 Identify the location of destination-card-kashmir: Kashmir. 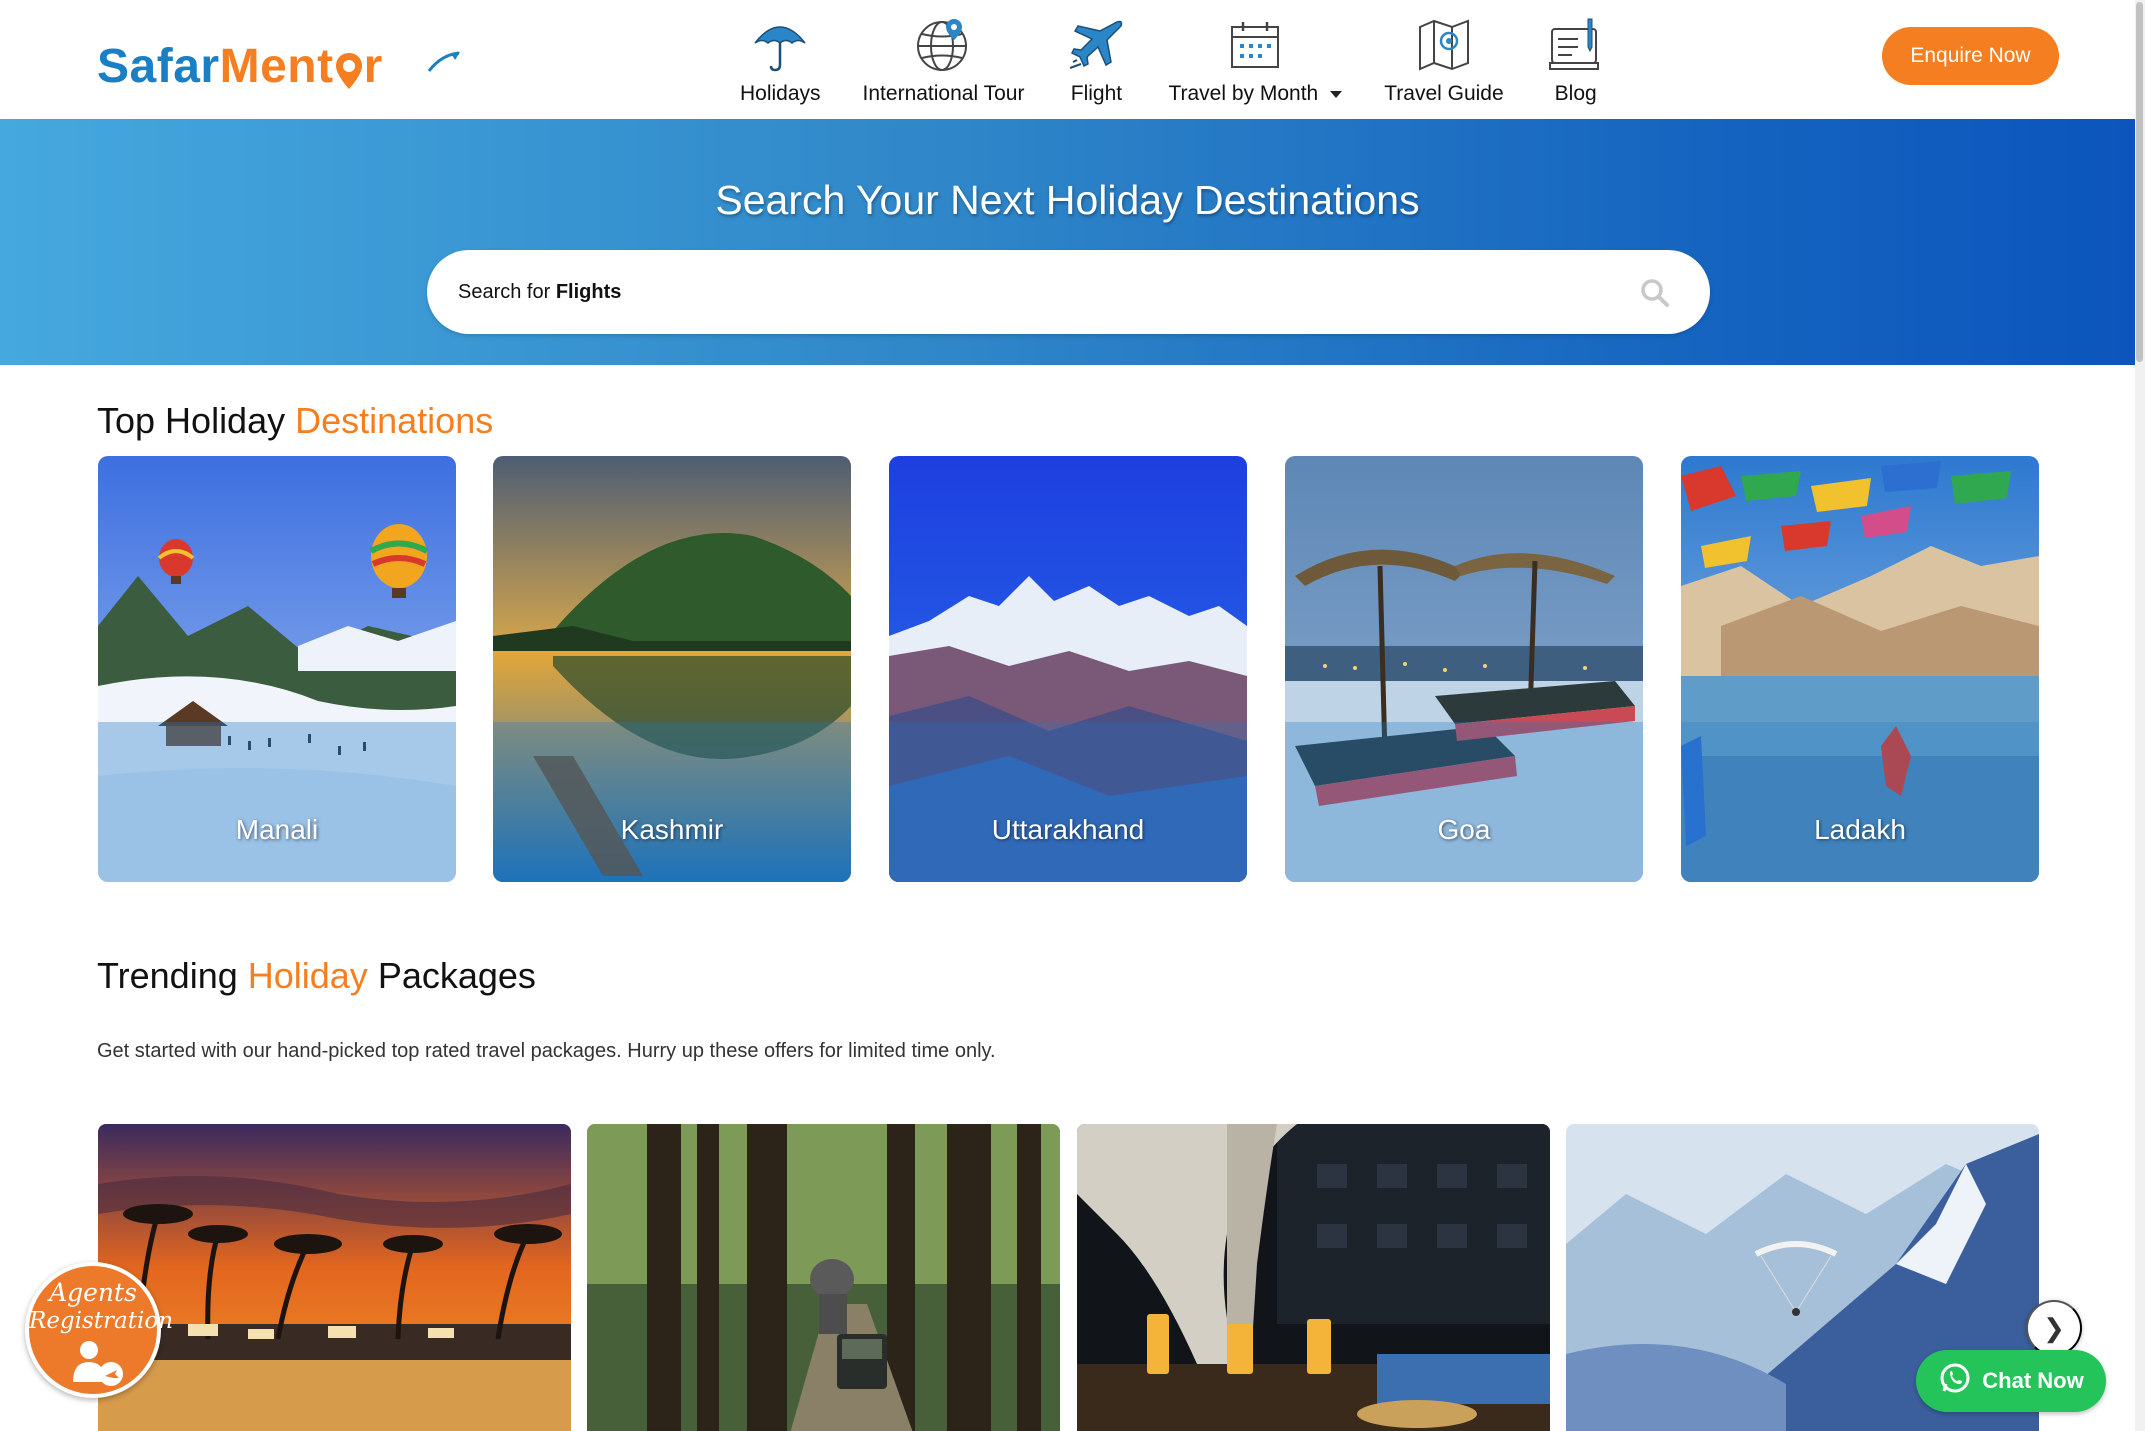
(672, 669).